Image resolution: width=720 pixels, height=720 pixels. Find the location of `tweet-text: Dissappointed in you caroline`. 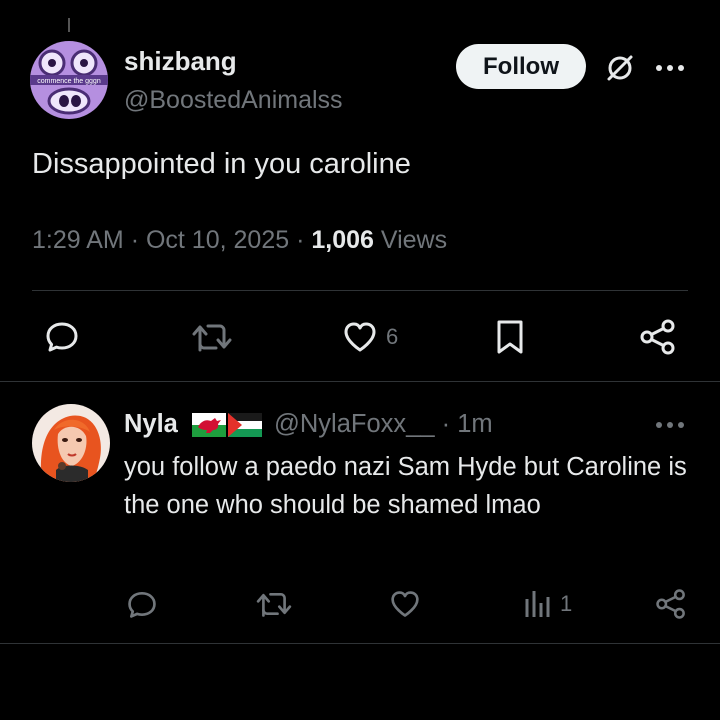

tweet-text: Dissappointed in you caroline is located at coordinates (221, 164).